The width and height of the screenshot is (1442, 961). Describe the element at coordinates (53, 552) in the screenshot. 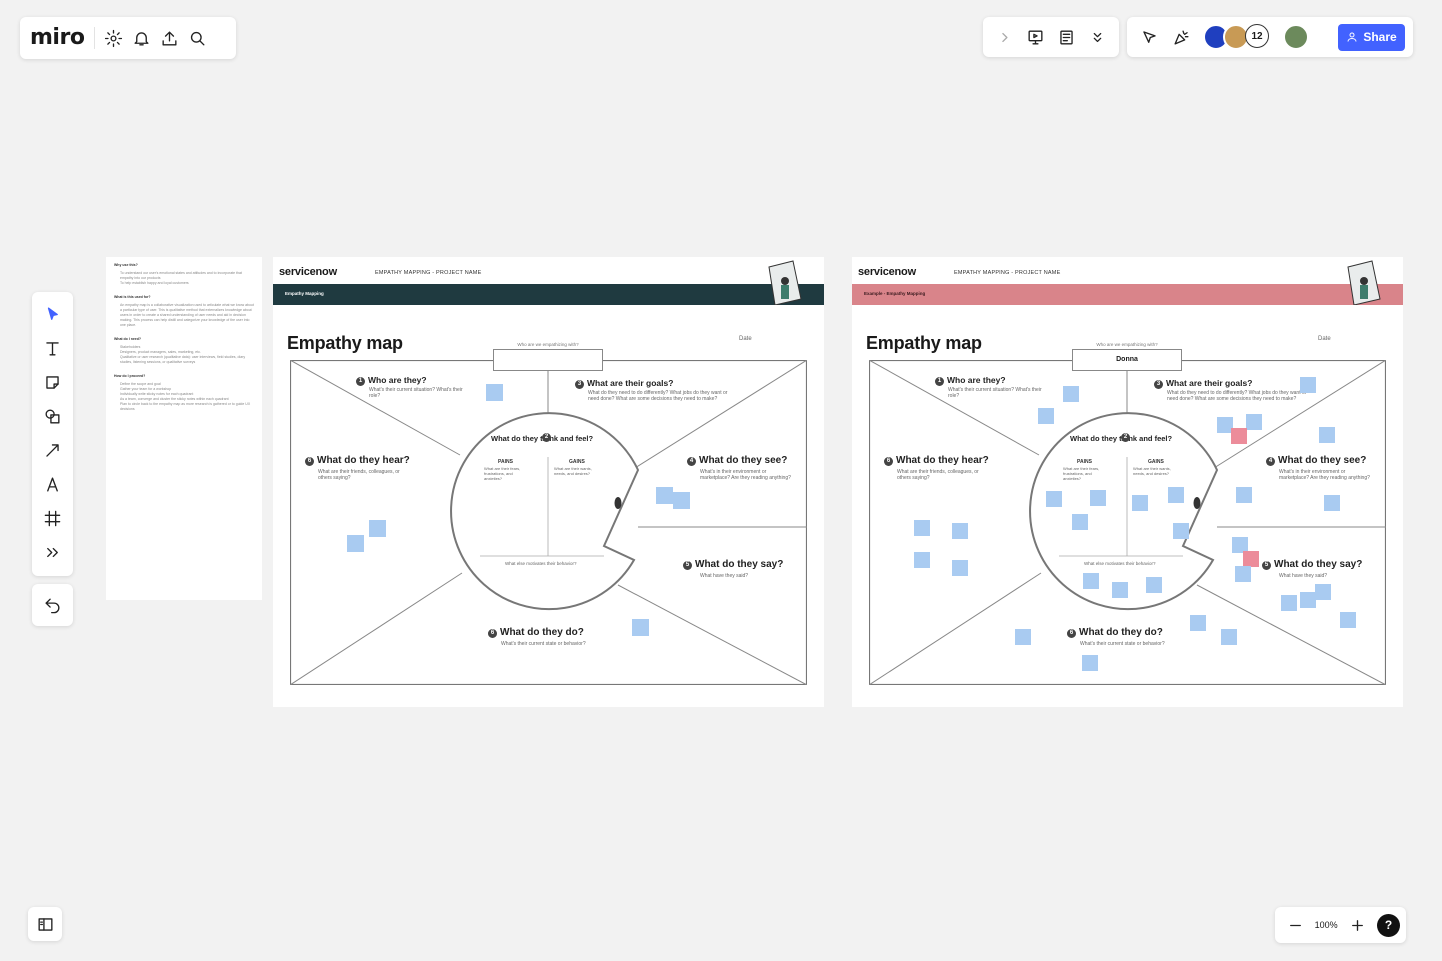

I see `more-tools-icon` at that location.